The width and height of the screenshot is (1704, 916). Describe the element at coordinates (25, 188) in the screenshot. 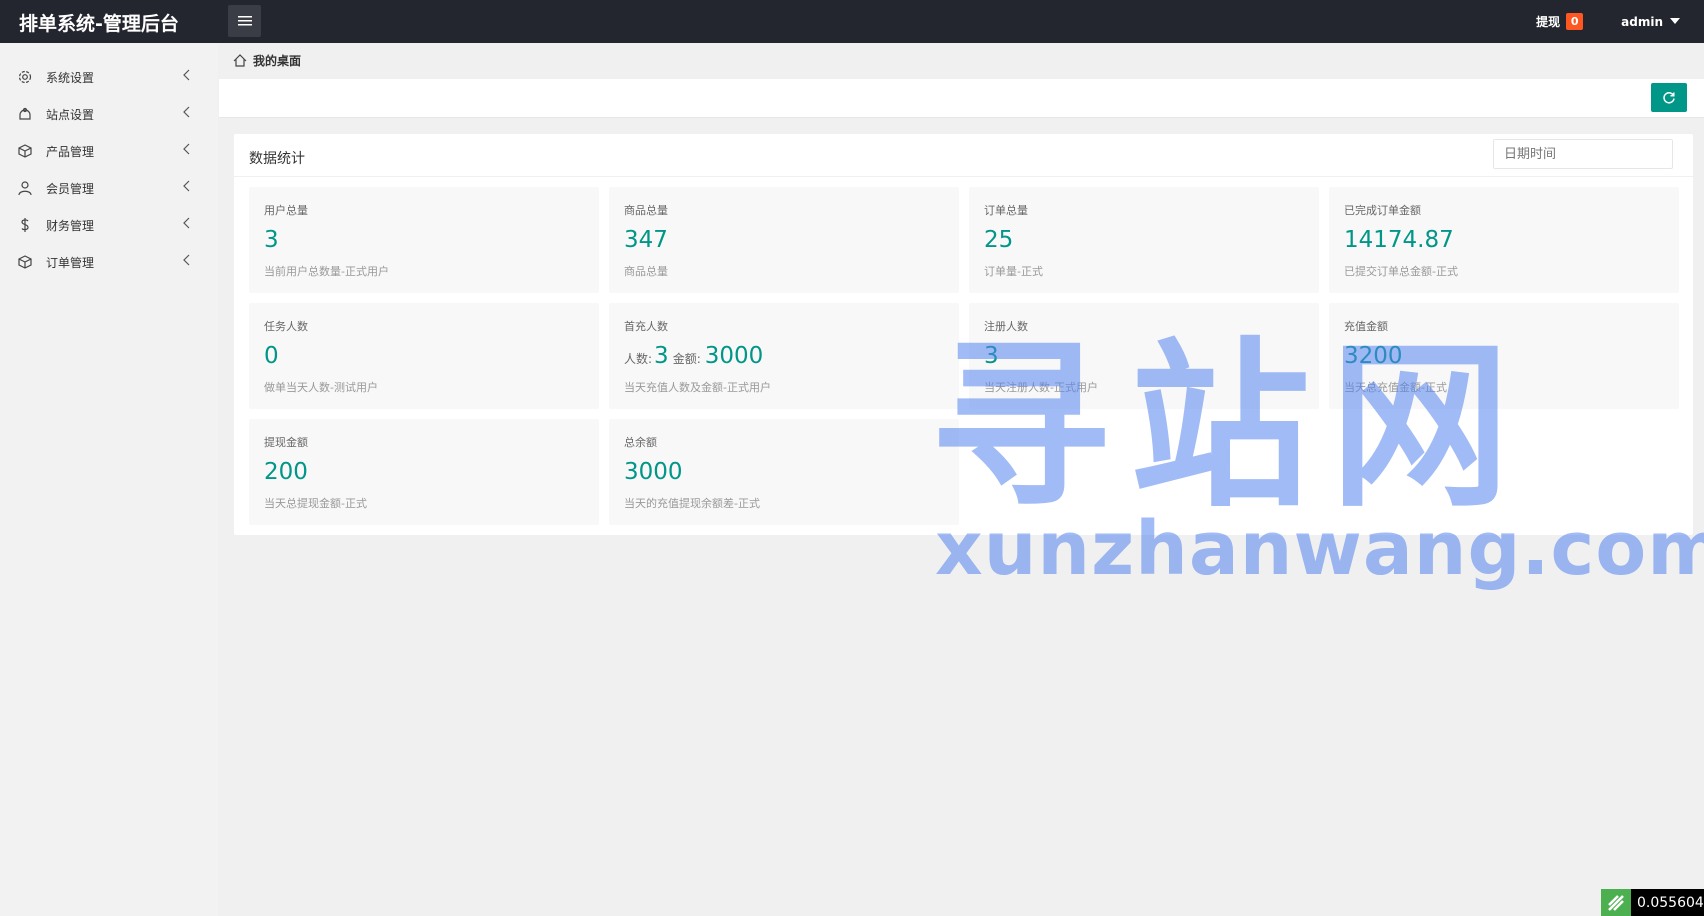

I see `user-icon` at that location.